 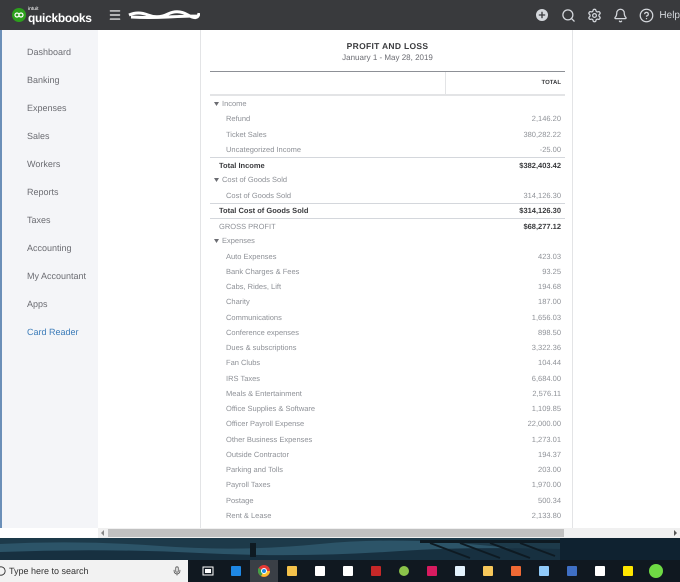 What do you see at coordinates (164, 15) in the screenshot?
I see `scribble-drawing` at bounding box center [164, 15].